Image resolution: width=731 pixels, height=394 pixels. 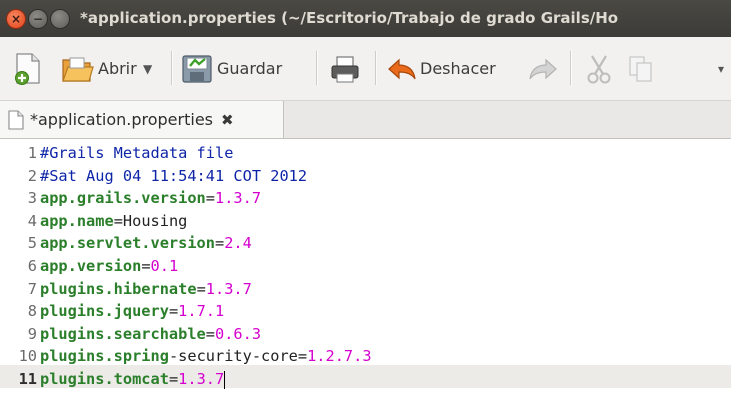 What do you see at coordinates (123, 198) in the screenshot?
I see `property-key: app.grails.version` at bounding box center [123, 198].